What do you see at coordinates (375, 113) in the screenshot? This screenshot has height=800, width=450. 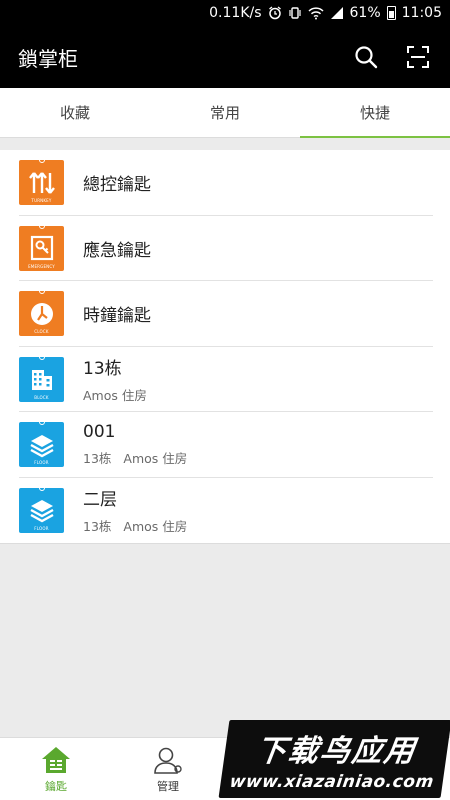 I see `tab-shortcuts: 快捷` at bounding box center [375, 113].